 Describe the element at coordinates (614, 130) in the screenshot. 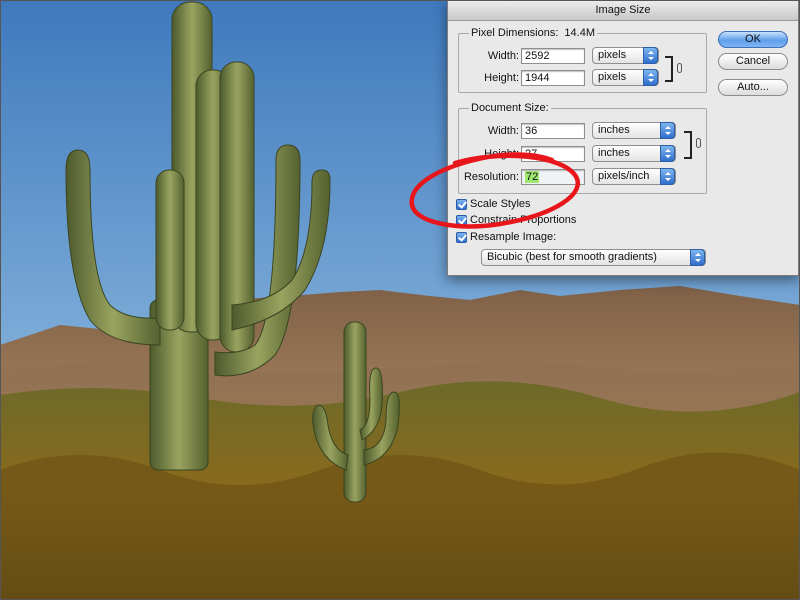

I see `doc-width-unit-value: inches` at that location.